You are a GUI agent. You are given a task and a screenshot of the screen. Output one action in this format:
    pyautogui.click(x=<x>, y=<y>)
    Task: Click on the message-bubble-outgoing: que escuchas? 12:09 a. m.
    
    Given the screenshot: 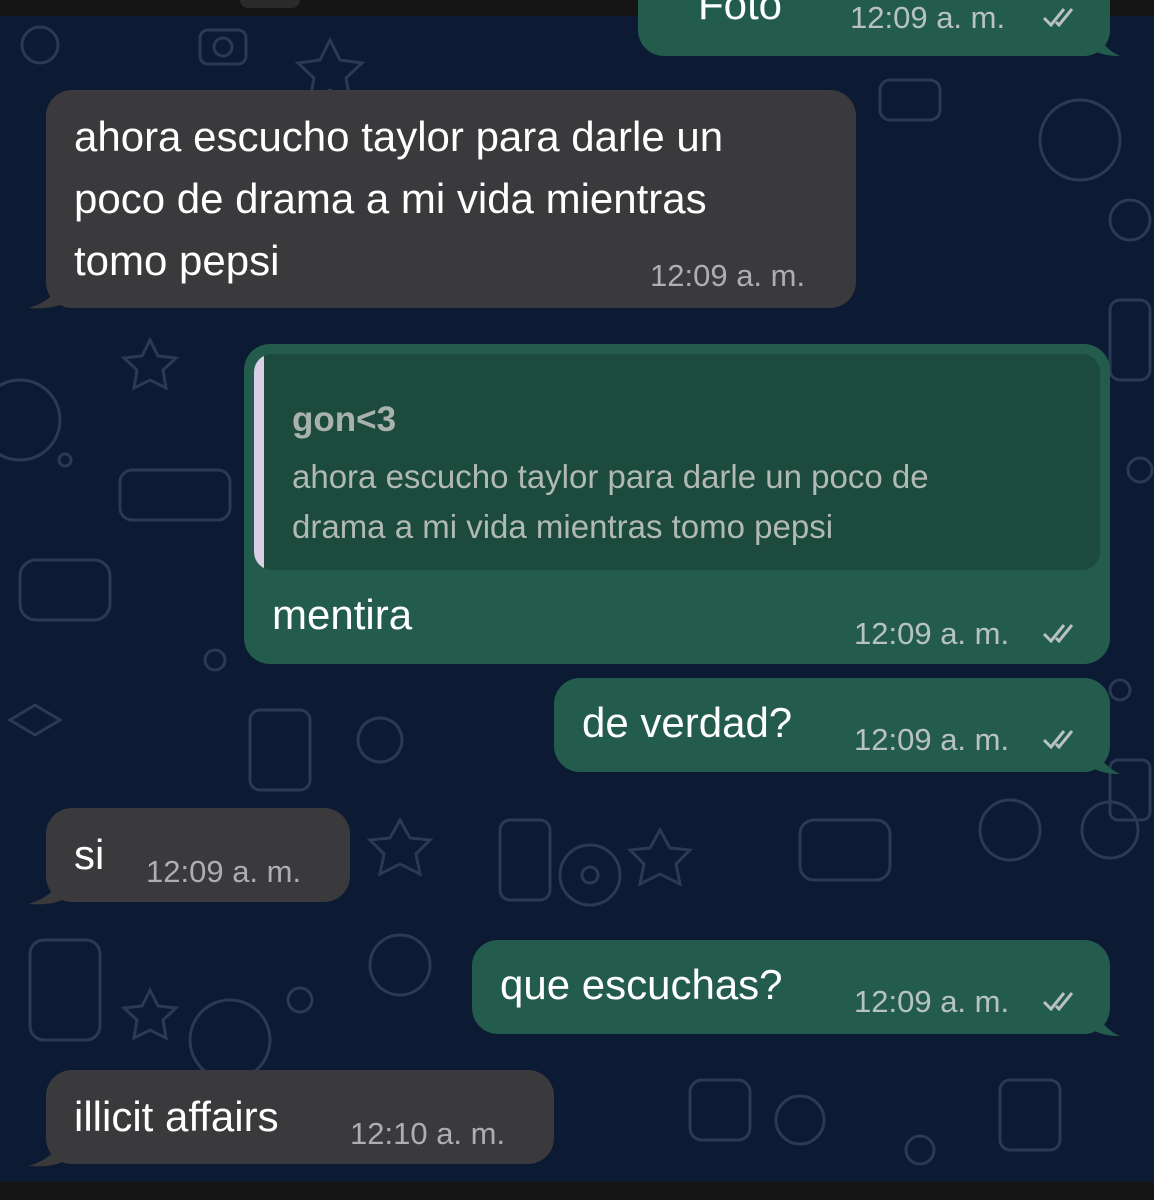 What is the action you would take?
    pyautogui.click(x=796, y=988)
    